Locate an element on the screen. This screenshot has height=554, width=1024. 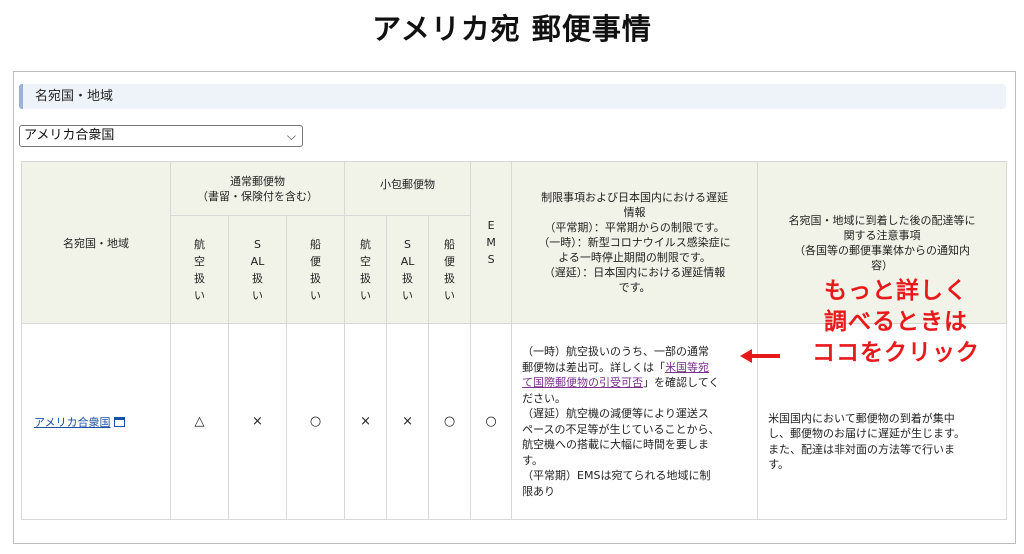
header-parcel: 小包郵便物 is located at coordinates (408, 188).